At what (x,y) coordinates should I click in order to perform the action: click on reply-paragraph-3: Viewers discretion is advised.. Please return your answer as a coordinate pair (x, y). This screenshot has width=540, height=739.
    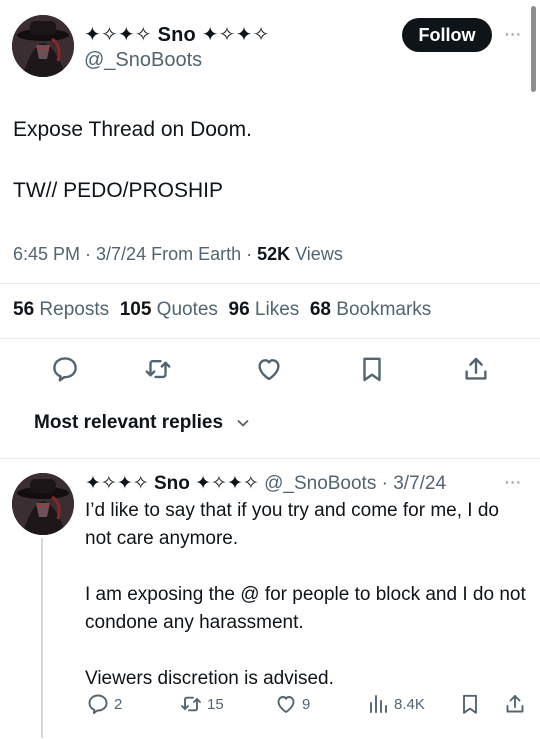
    Looking at the image, I should click on (209, 678).